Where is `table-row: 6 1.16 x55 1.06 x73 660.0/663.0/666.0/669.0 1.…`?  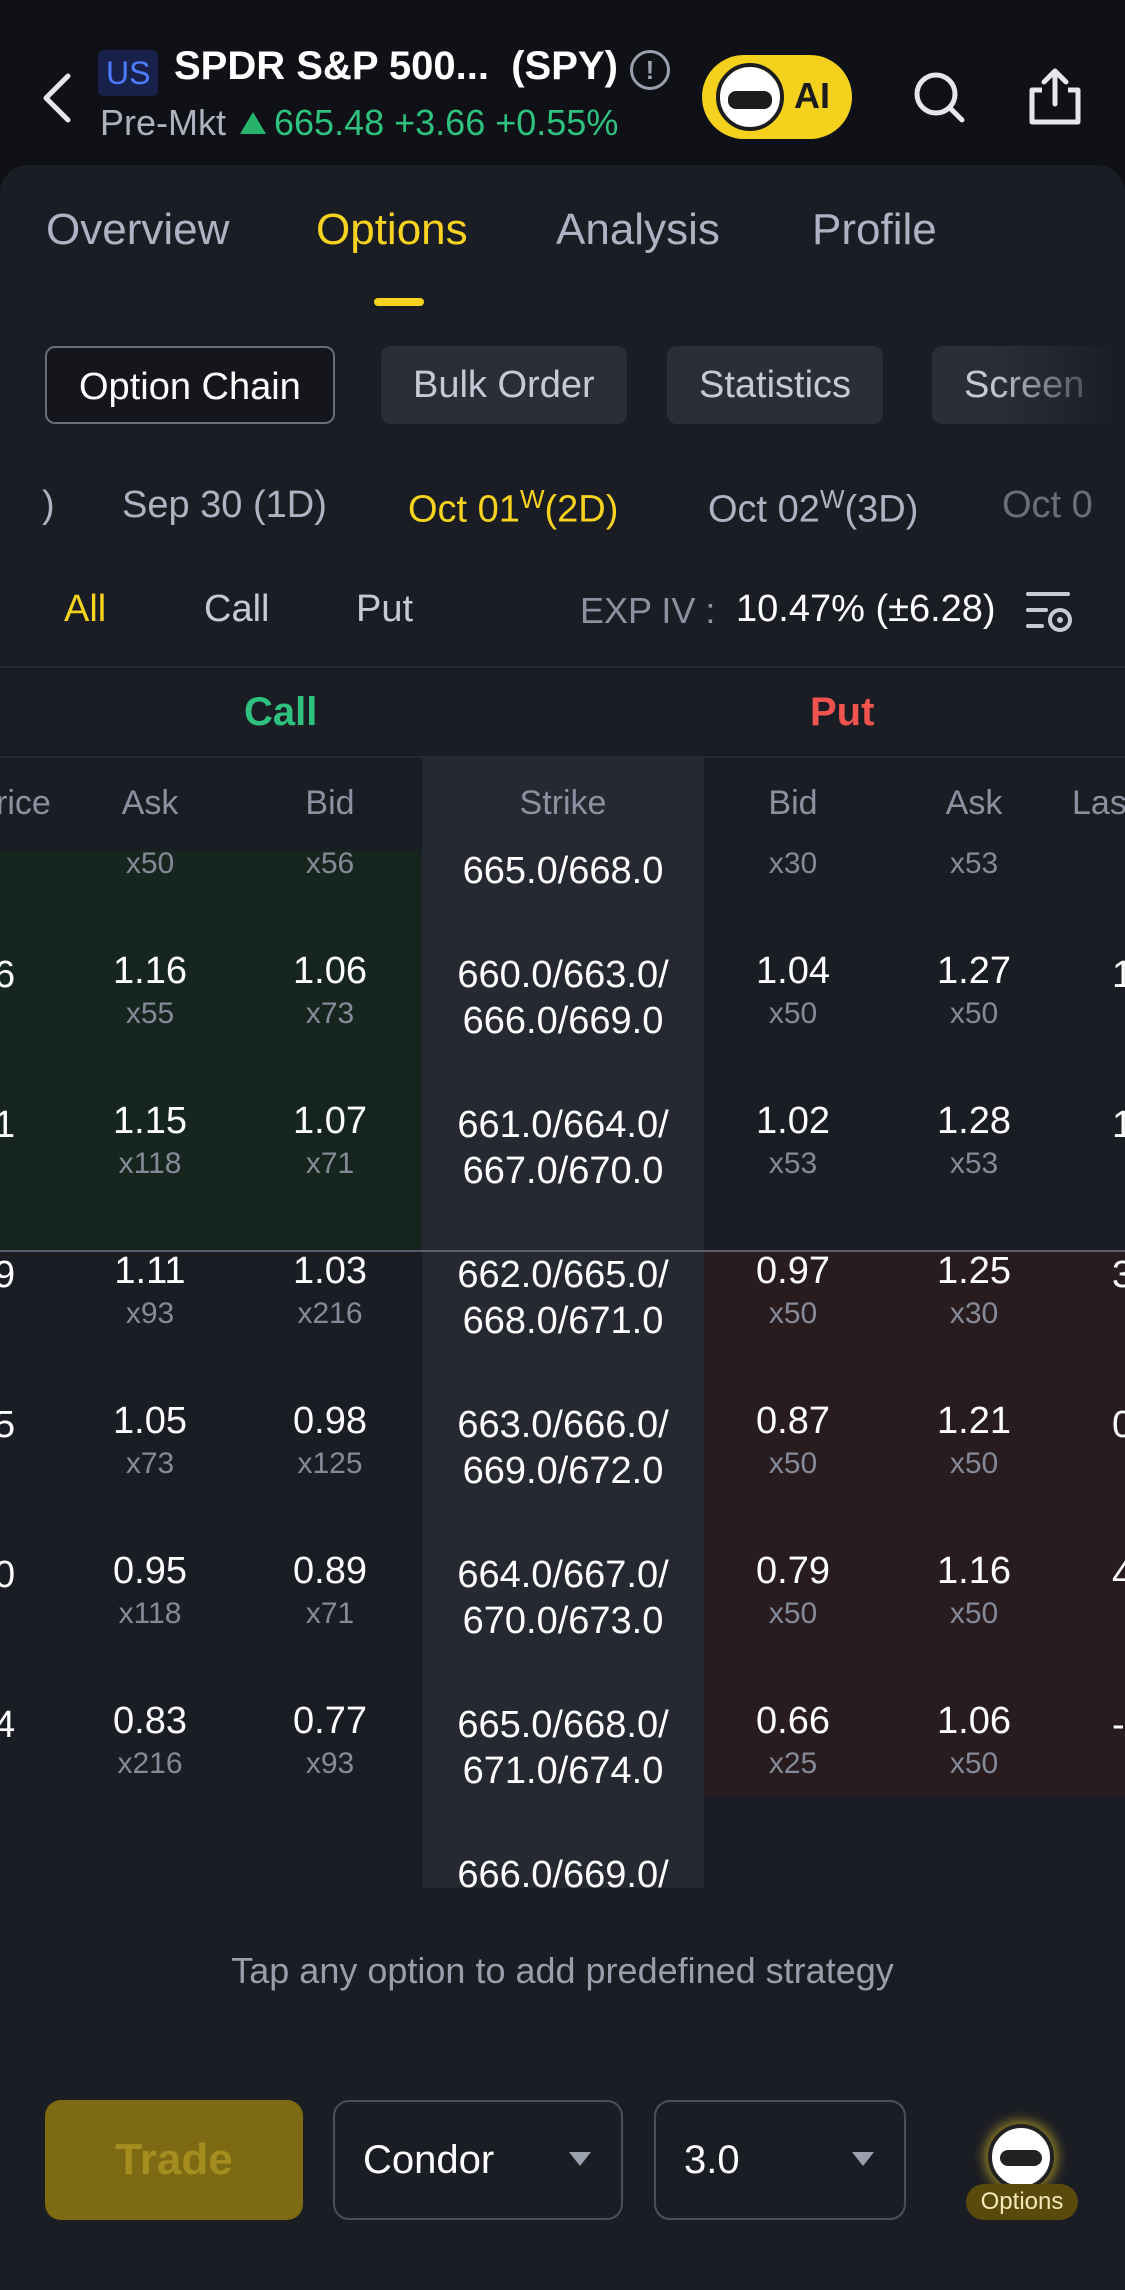
table-row: 6 1.16 x55 1.06 x73 660.0/663.0/666.0/669.0 1.… is located at coordinates (562, 1003).